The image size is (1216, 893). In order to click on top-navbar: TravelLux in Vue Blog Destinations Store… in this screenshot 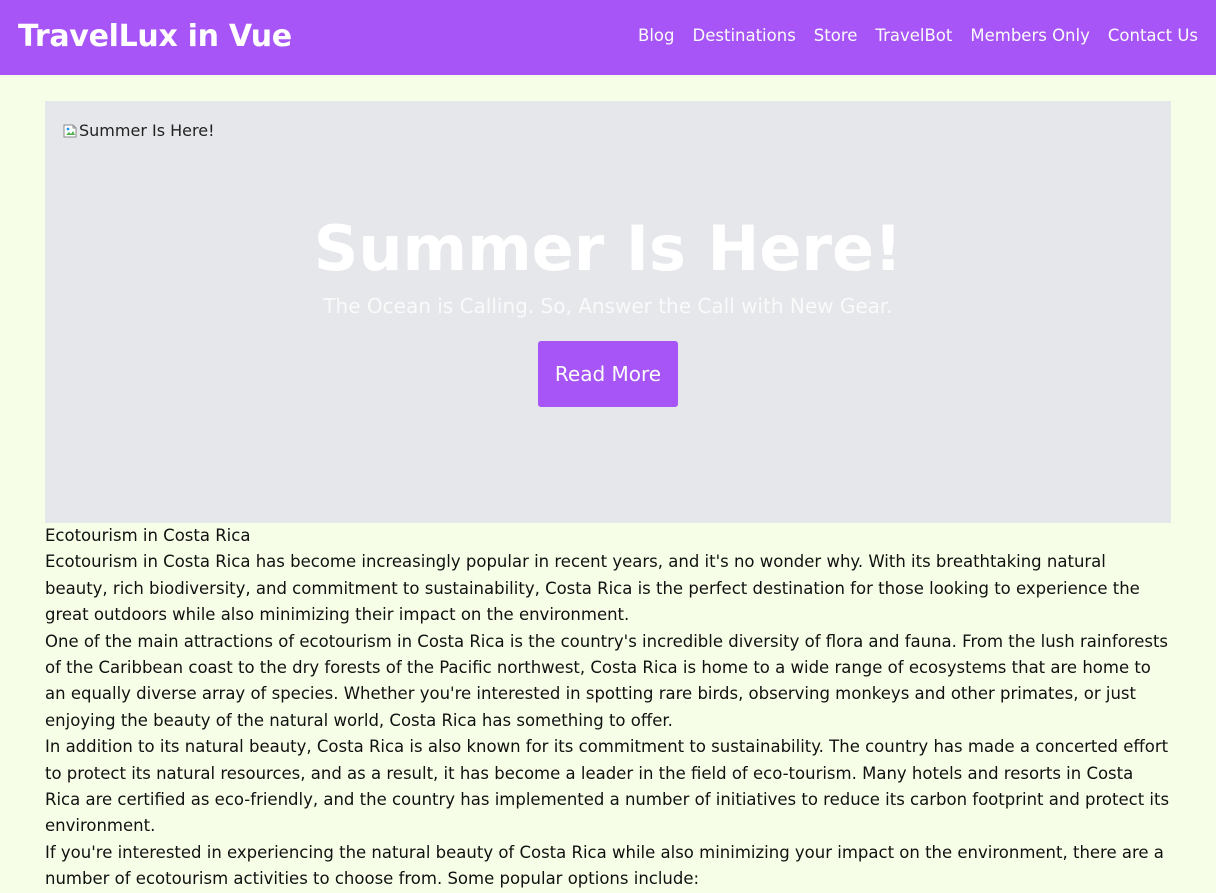, I will do `click(608, 37)`.